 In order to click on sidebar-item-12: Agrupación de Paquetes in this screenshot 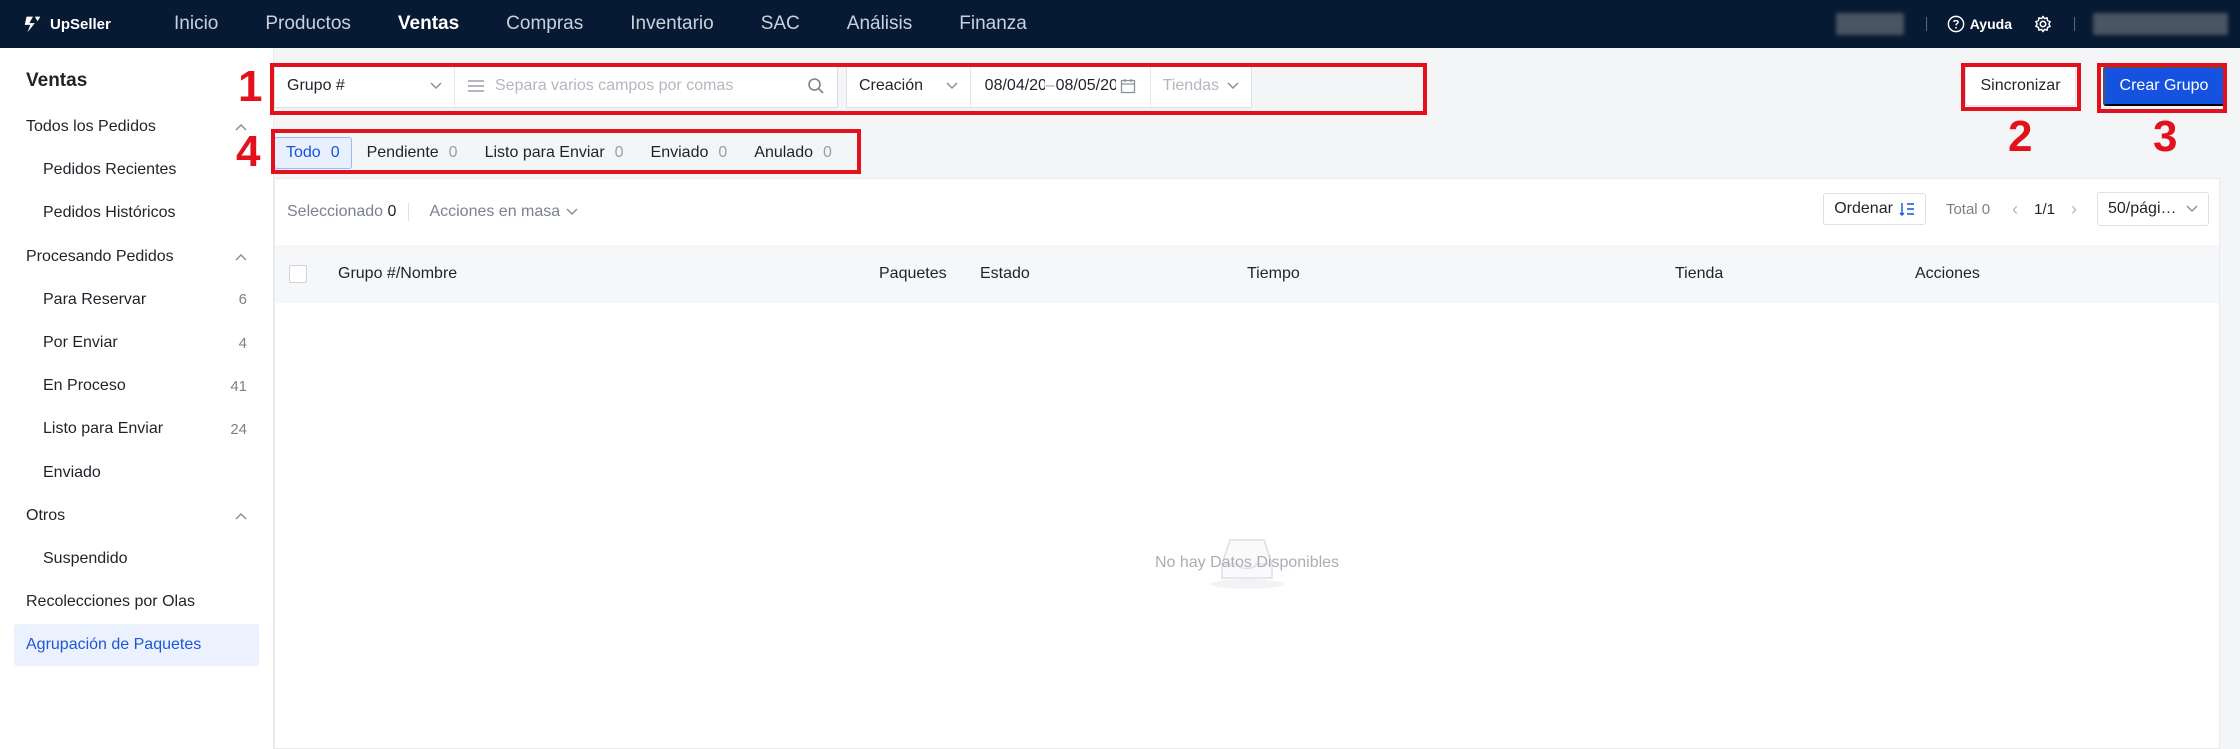, I will do `click(136, 645)`.